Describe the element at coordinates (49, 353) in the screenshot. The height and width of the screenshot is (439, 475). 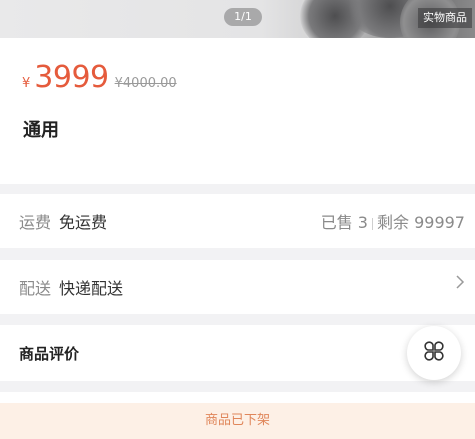
I see `reviews-title: 商品评价` at that location.